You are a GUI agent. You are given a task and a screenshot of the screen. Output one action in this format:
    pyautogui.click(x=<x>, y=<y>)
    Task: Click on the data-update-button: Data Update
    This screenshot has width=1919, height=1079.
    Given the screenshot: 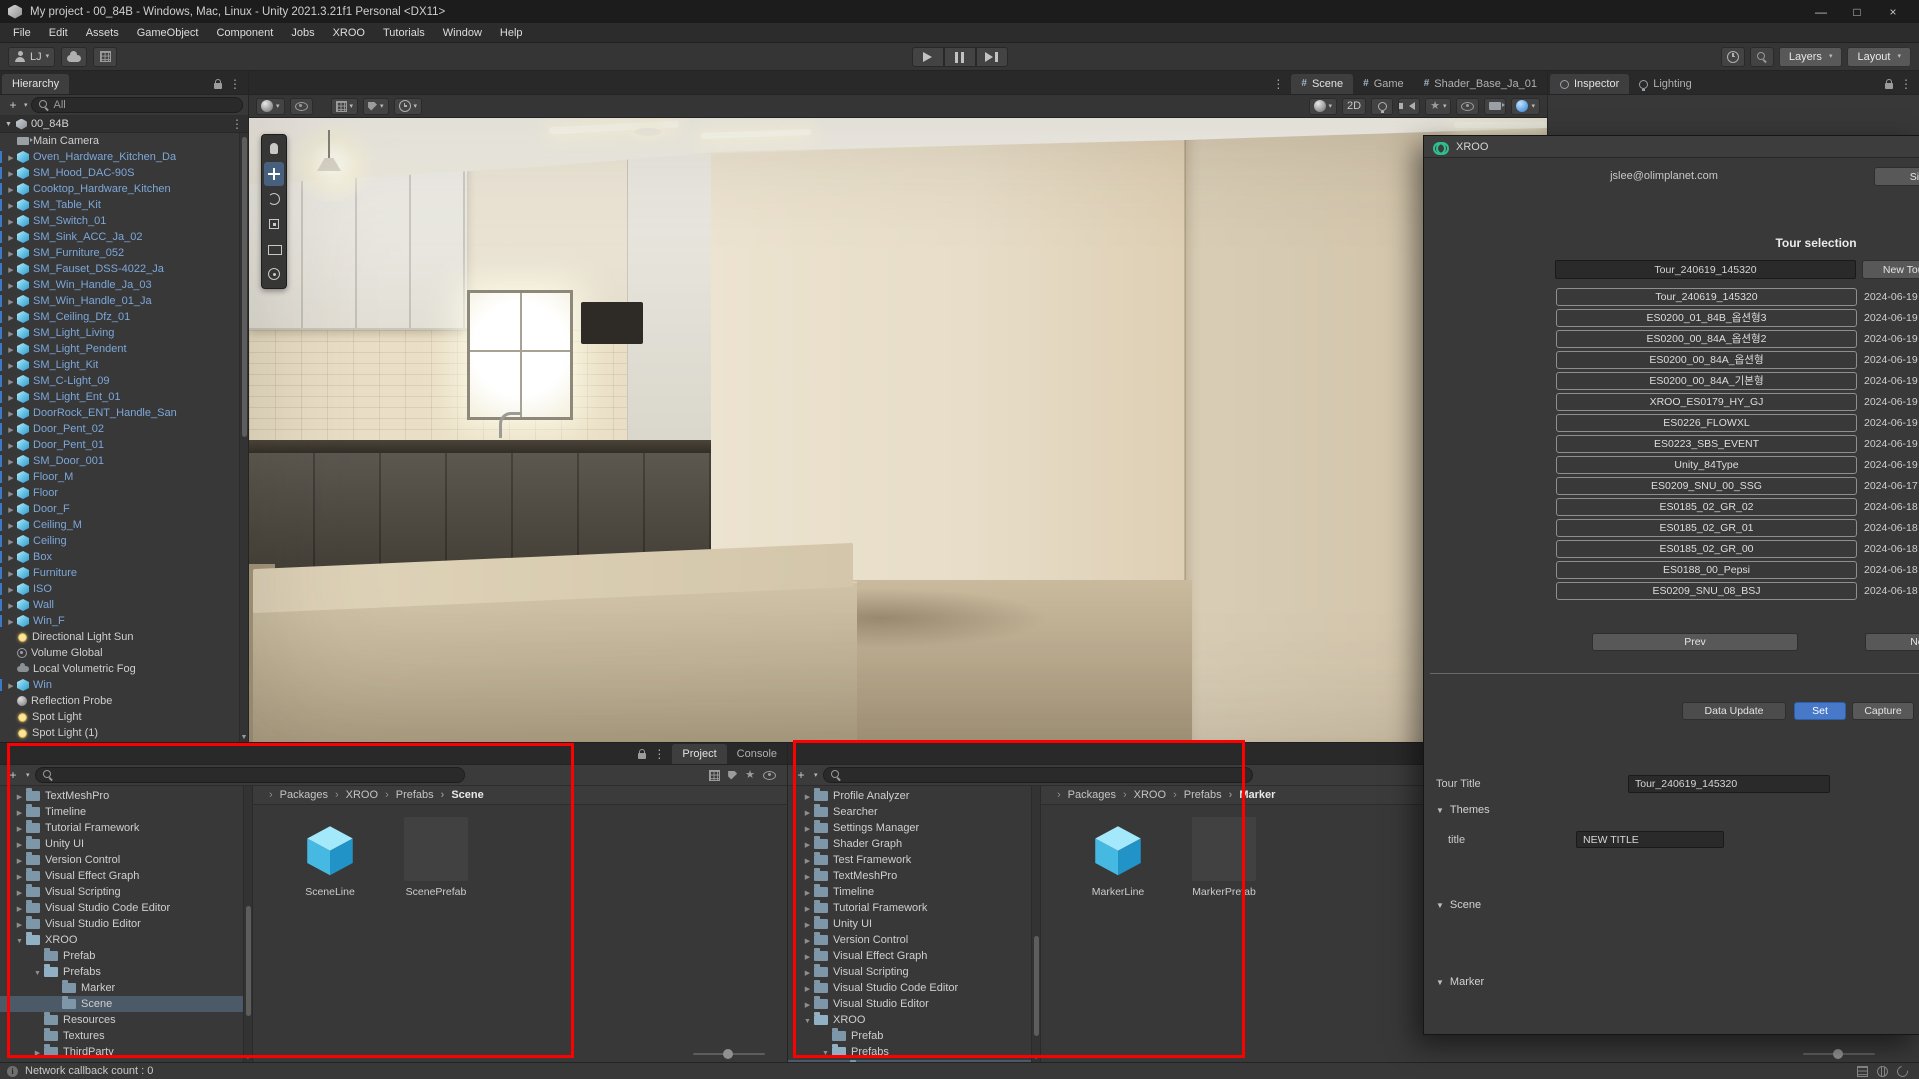 What is the action you would take?
    pyautogui.click(x=1734, y=711)
    